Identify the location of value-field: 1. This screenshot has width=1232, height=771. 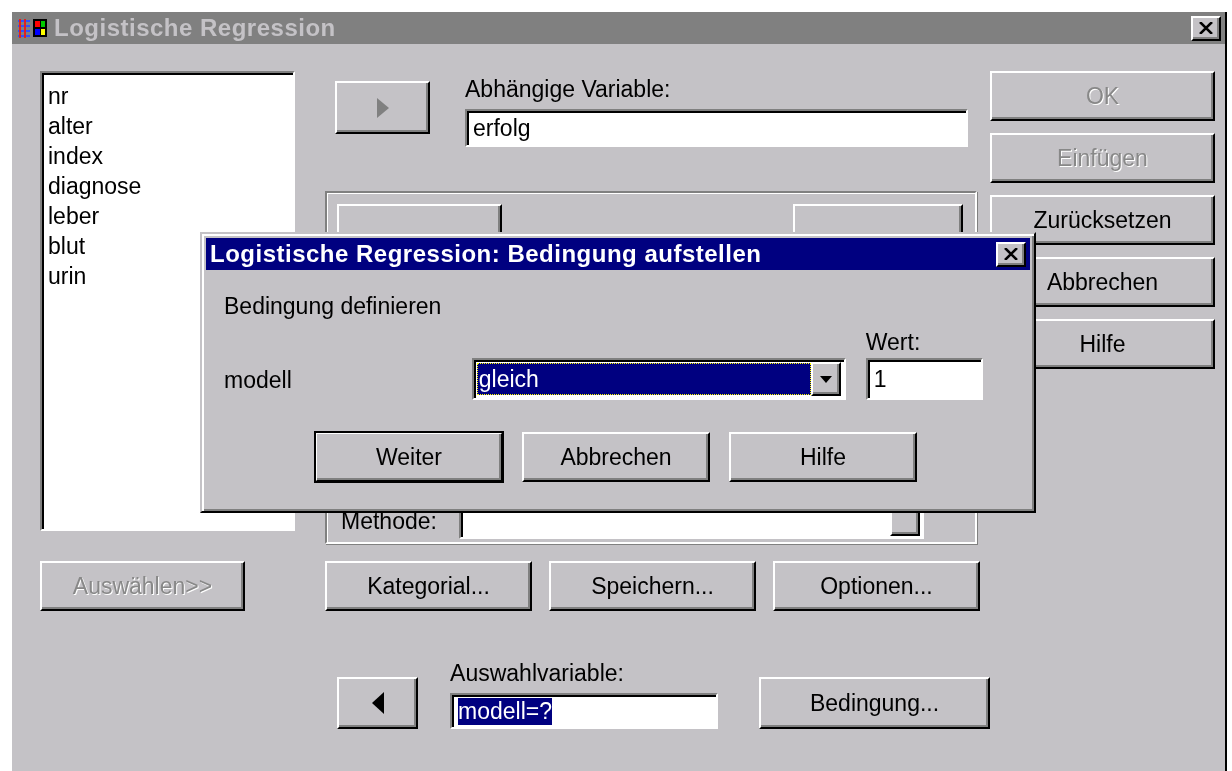
(924, 379).